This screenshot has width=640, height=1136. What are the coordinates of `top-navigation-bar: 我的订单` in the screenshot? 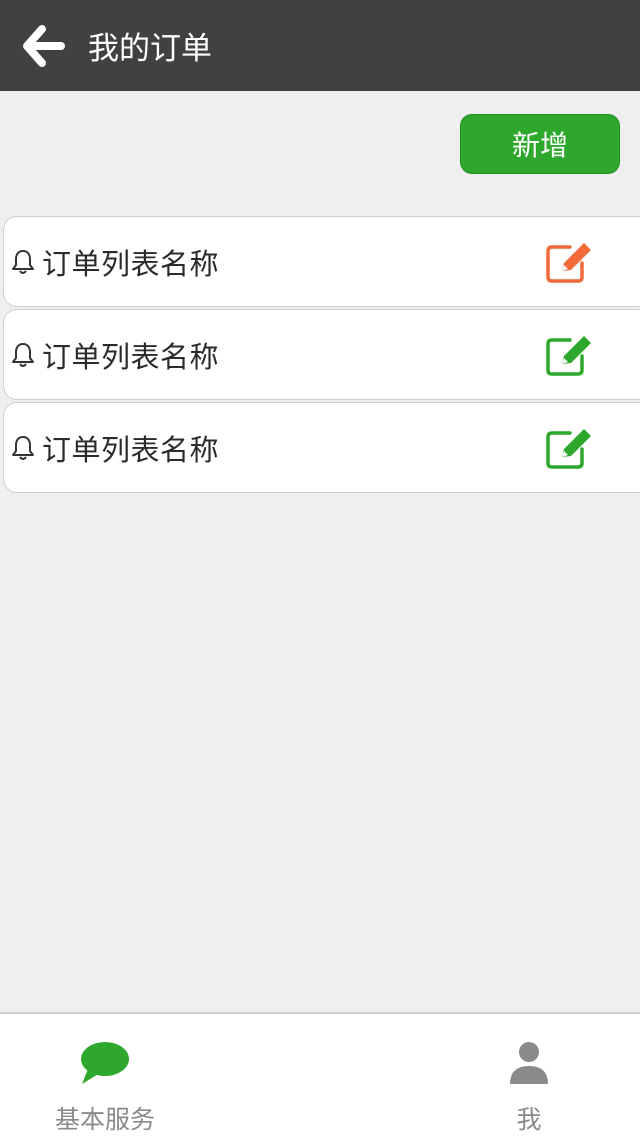 It's located at (320, 45).